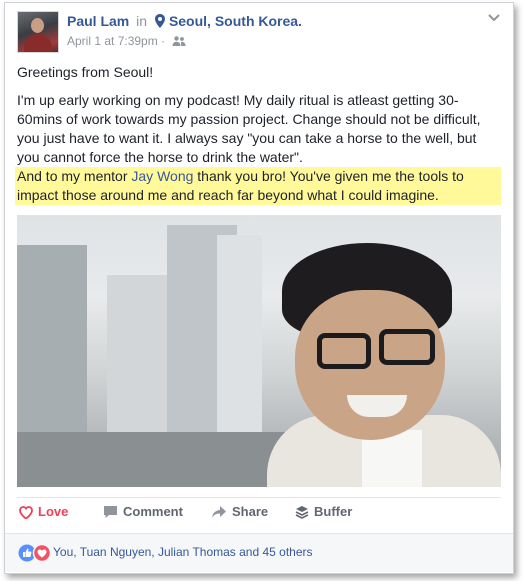 This screenshot has height=581, width=524. I want to click on friends-audience-icon, so click(179, 41).